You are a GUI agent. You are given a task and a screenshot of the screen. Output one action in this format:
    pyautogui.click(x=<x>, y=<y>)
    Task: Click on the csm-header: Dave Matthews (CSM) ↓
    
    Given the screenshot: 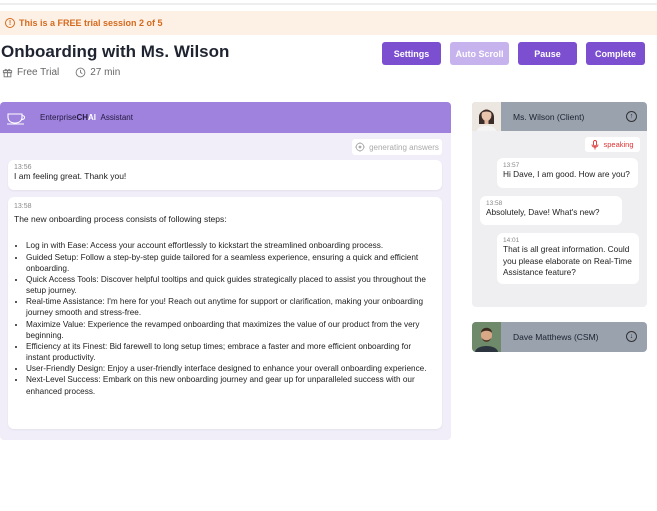 What is the action you would take?
    pyautogui.click(x=559, y=337)
    